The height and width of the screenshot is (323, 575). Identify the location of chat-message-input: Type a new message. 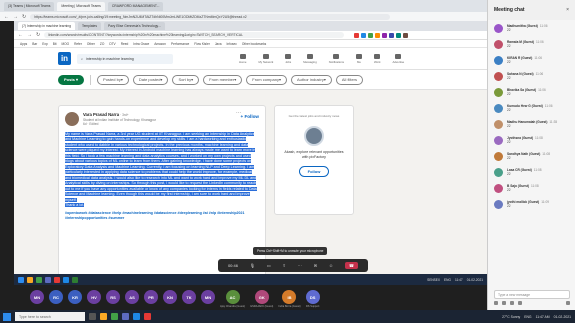
(532, 294).